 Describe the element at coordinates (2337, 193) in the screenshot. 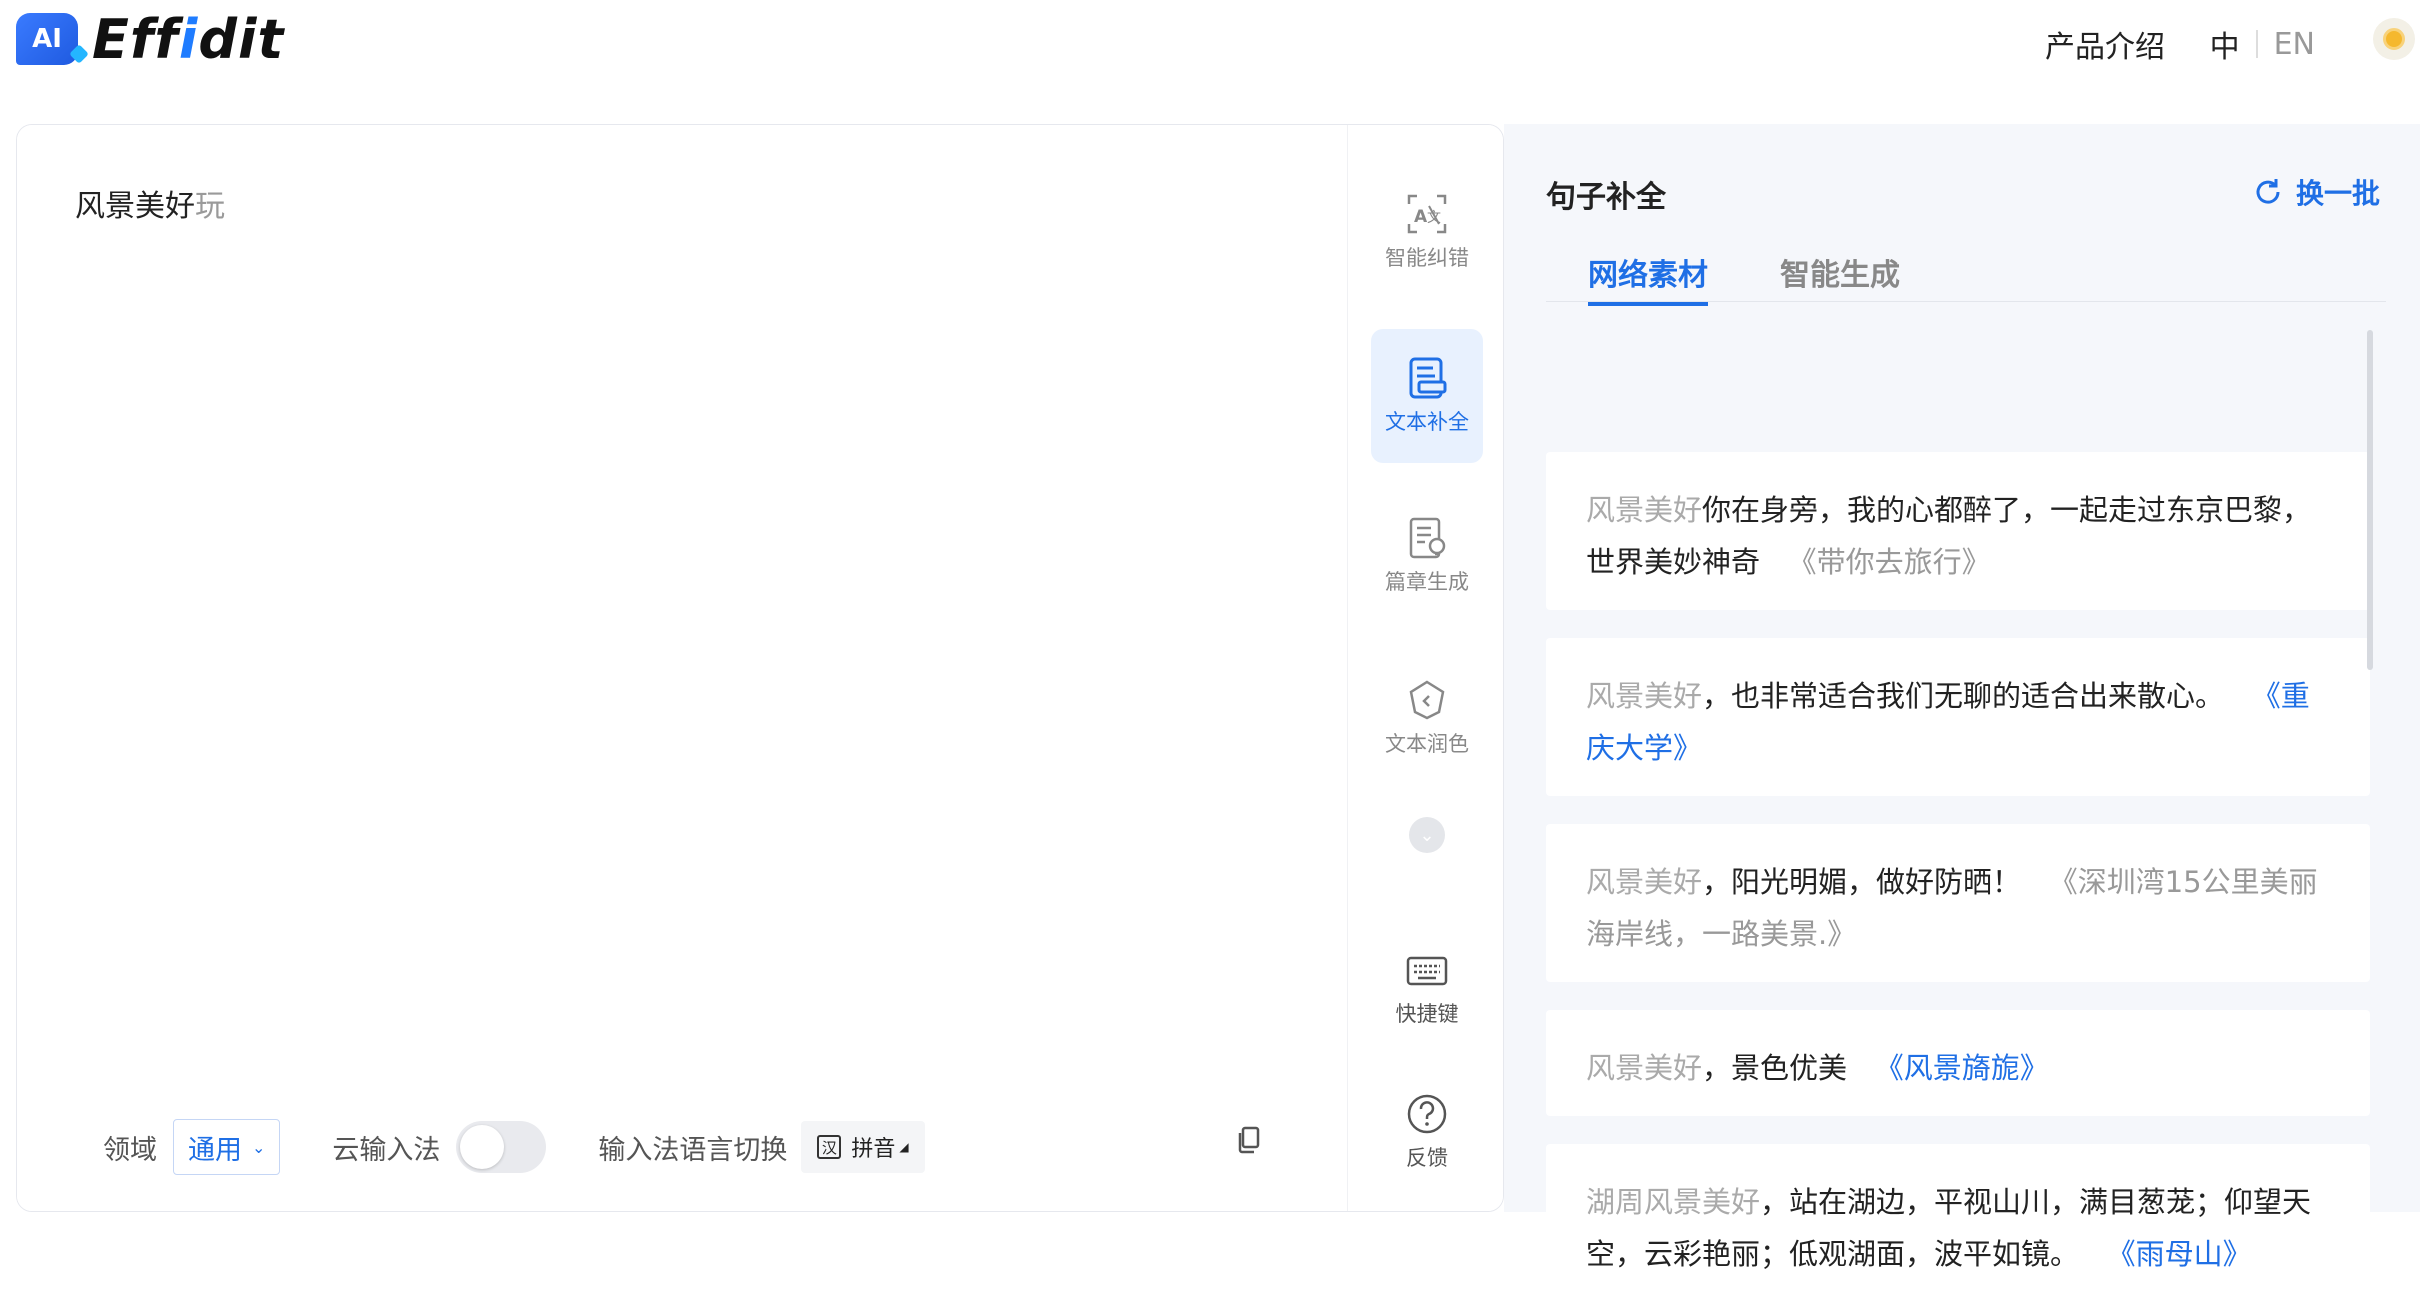

I see `refresh-label: 换一批` at that location.